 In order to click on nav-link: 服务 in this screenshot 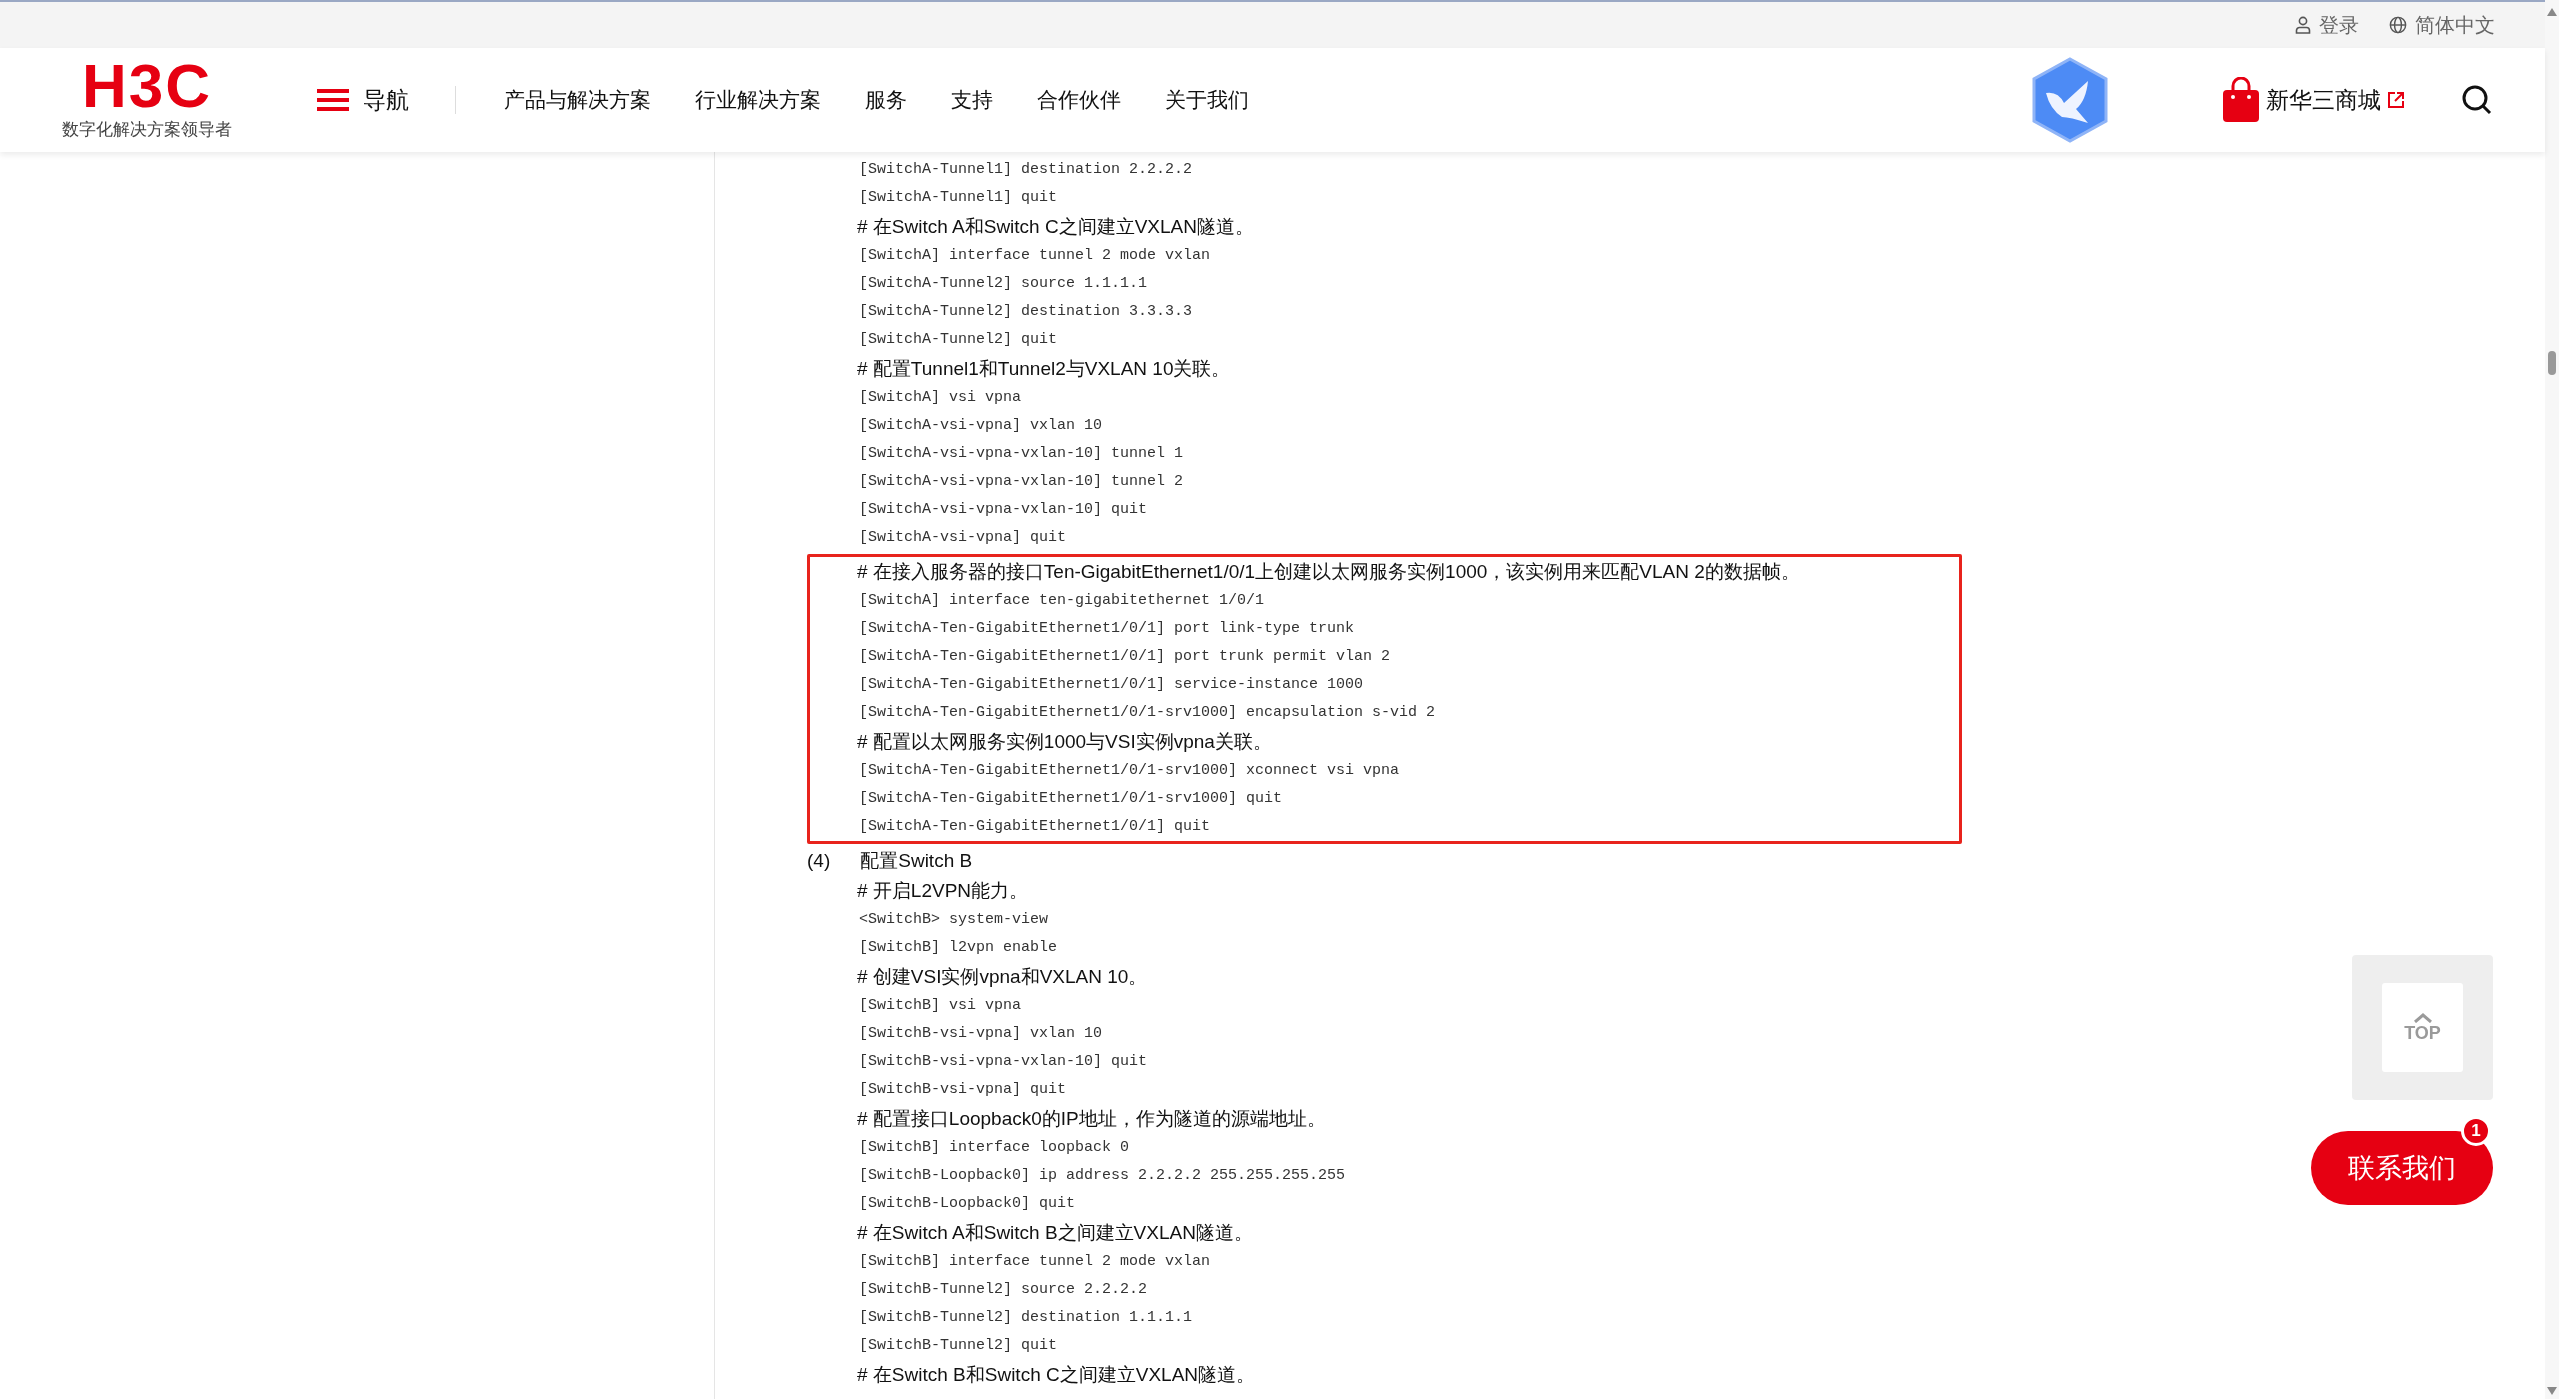, I will do `click(886, 100)`.